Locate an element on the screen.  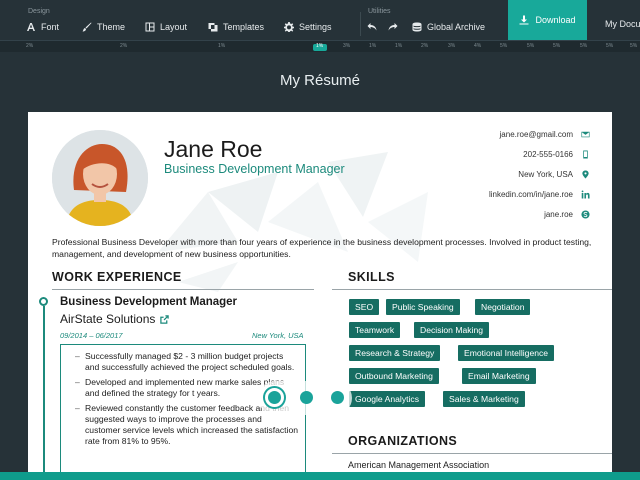
settings-button: Settings is located at coordinates (308, 27).